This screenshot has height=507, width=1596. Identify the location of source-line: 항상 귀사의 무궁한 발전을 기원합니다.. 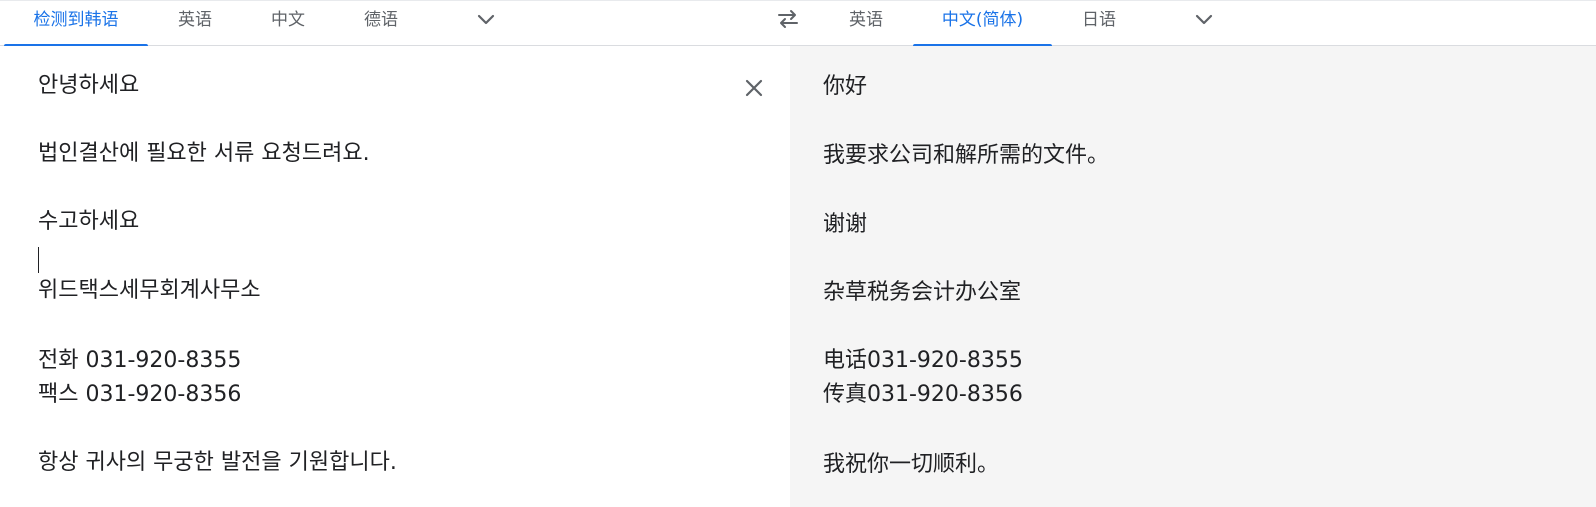
(217, 462).